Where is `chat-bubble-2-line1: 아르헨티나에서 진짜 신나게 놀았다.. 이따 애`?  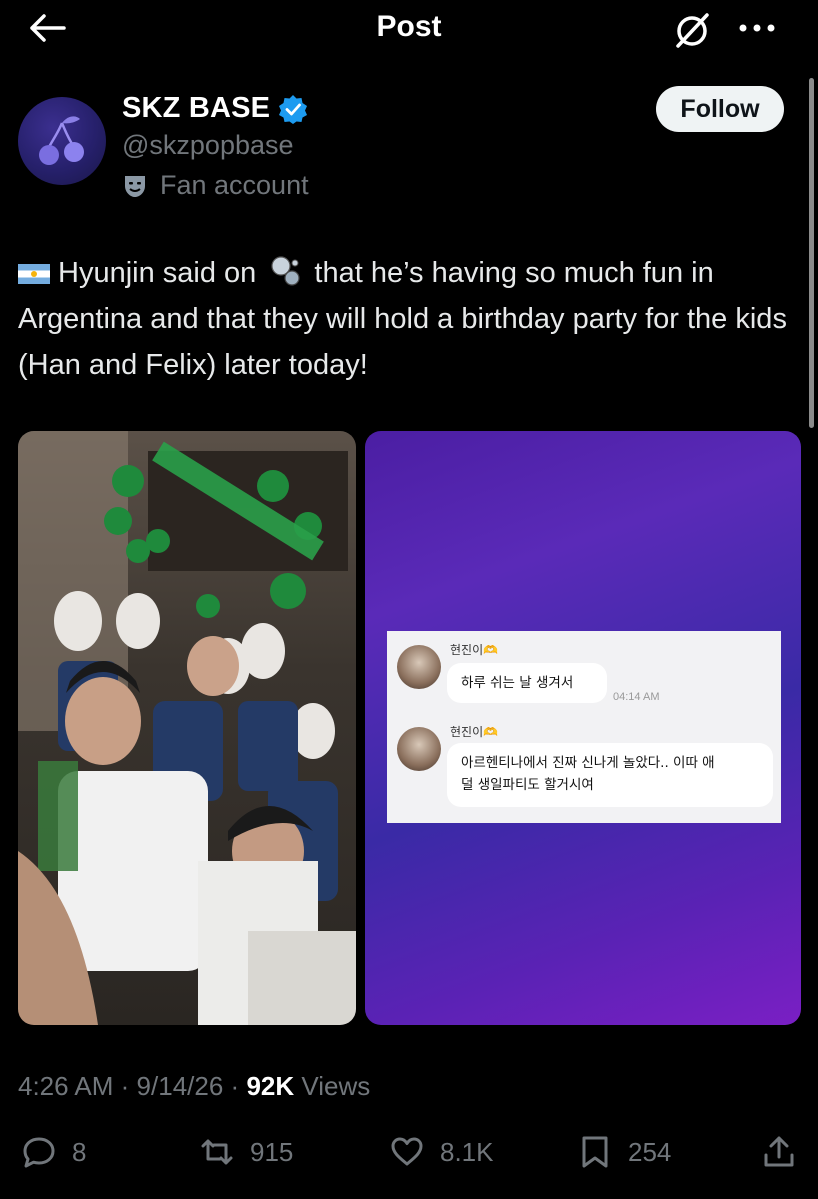
chat-bubble-2-line1: 아르헨티나에서 진짜 신나게 놀았다.. 이따 애 is located at coordinates (588, 763).